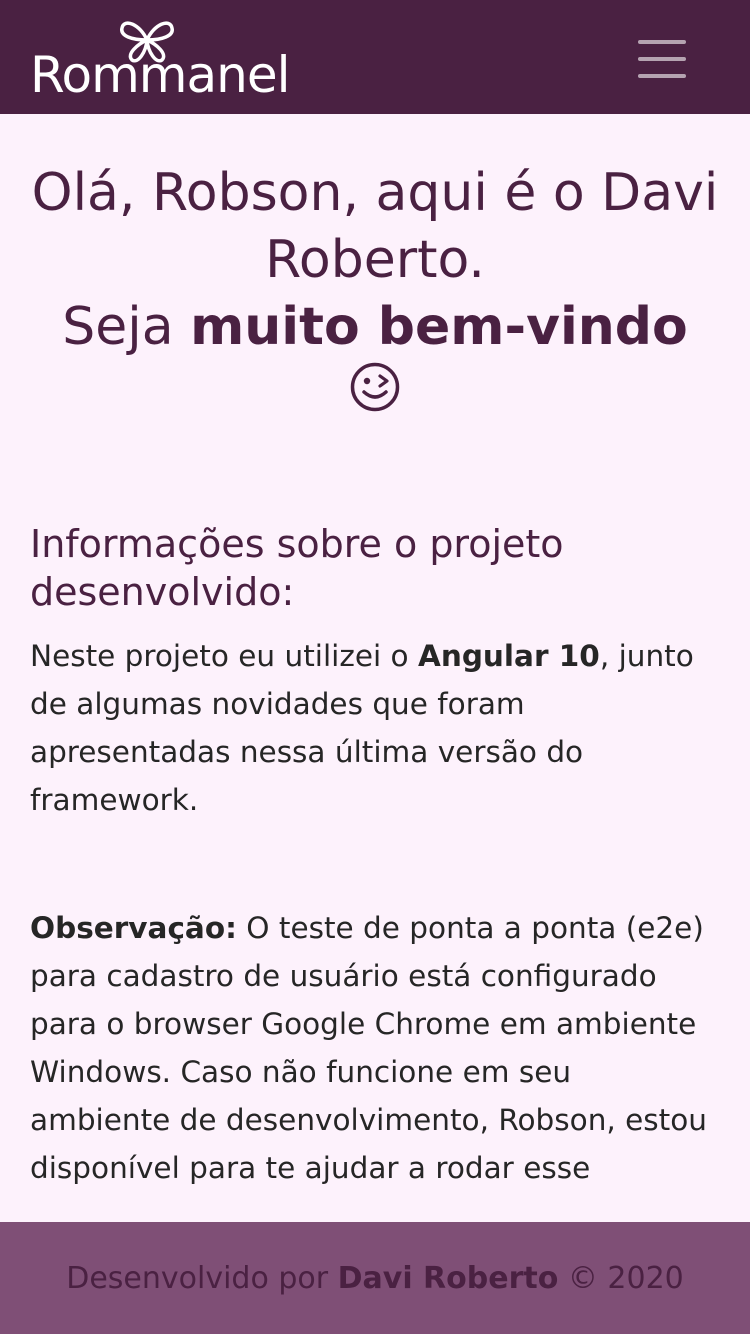  I want to click on footer-author: Davi Roberto, so click(448, 1278).